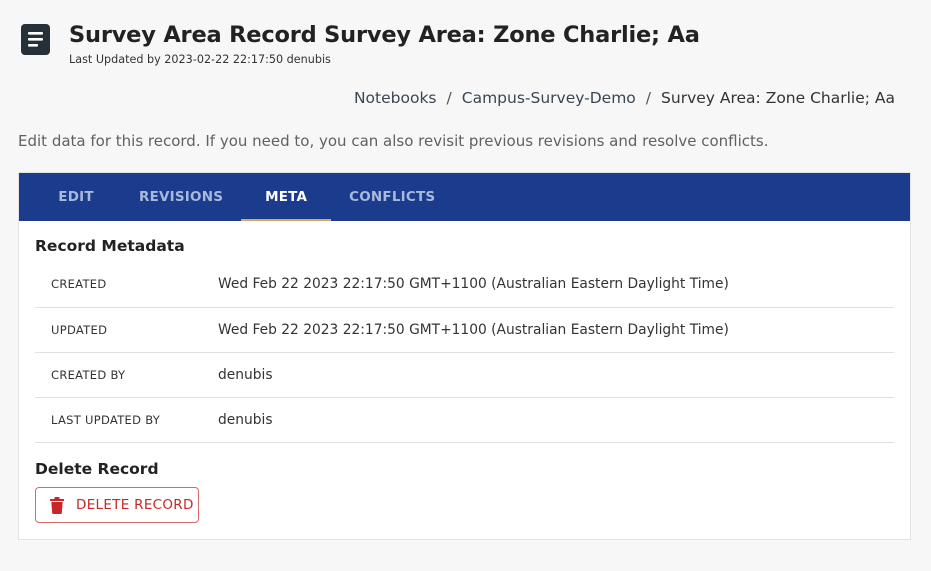  Describe the element at coordinates (549, 98) in the screenshot. I see `breadcrumb-notebook: Campus-Survey-Demo` at that location.